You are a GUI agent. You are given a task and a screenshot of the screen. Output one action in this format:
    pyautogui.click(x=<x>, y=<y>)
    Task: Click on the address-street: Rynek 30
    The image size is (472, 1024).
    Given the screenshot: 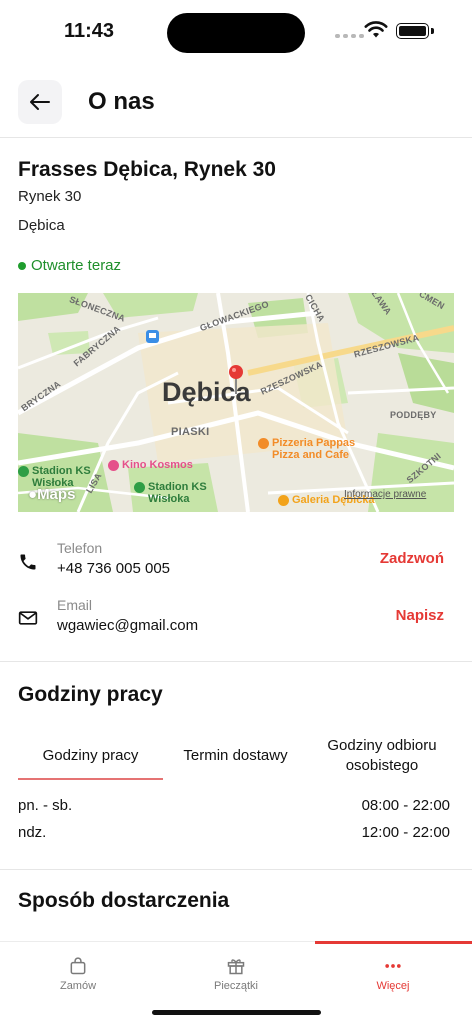 What is the action you would take?
    pyautogui.click(x=50, y=196)
    